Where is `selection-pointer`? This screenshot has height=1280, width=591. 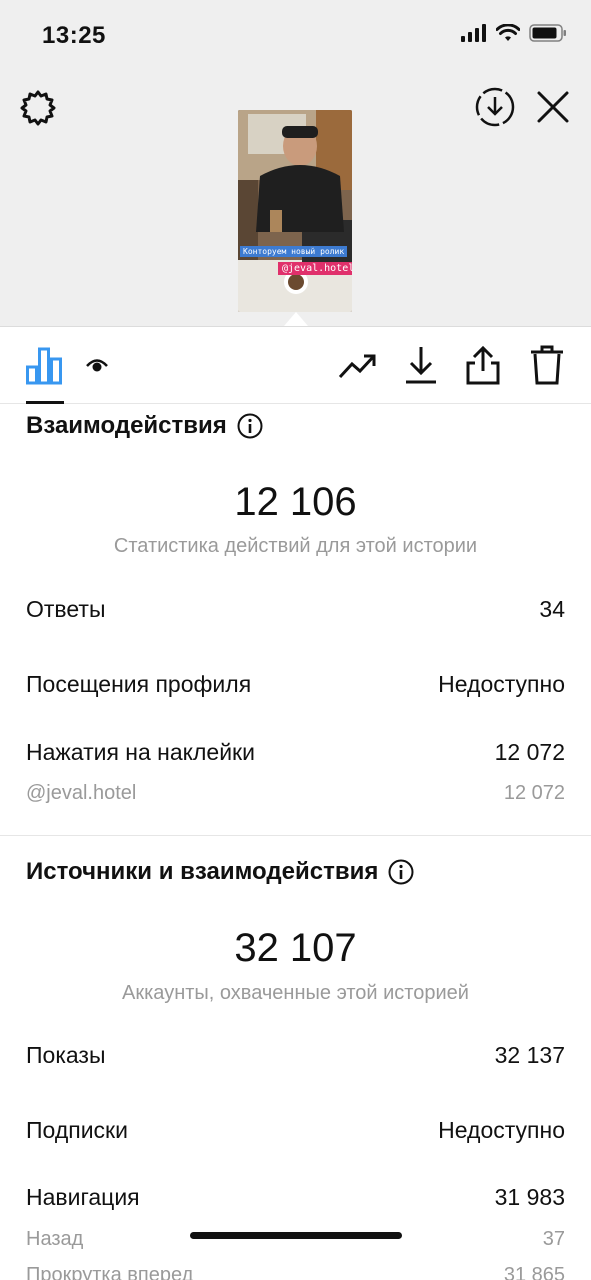
selection-pointer is located at coordinates (296, 319).